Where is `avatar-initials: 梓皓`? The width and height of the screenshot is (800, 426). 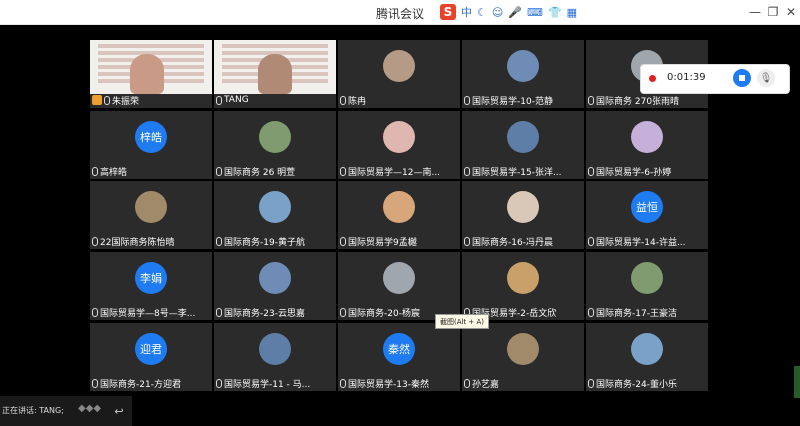
avatar-initials: 梓皓 is located at coordinates (151, 137).